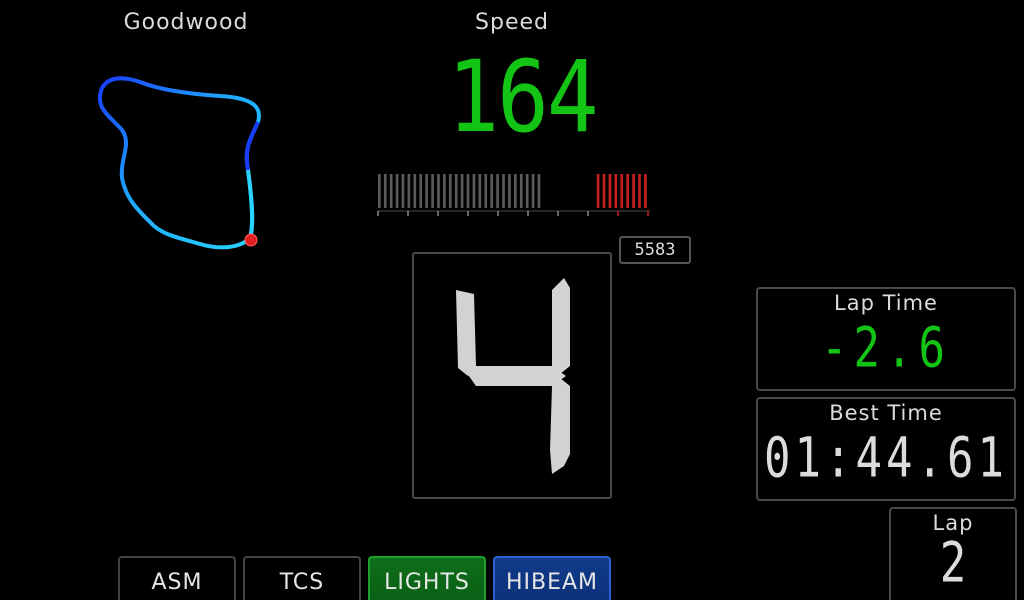  What do you see at coordinates (886, 458) in the screenshot?
I see `best-time-value: 01:44.61` at bounding box center [886, 458].